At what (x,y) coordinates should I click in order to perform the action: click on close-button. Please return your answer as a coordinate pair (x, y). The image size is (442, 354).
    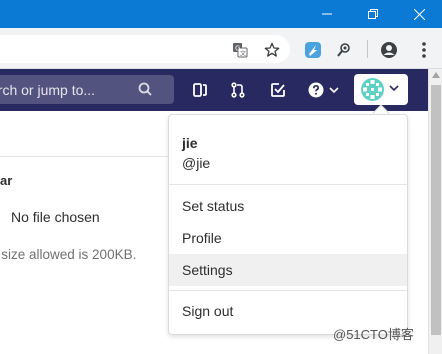
    Looking at the image, I should click on (419, 14).